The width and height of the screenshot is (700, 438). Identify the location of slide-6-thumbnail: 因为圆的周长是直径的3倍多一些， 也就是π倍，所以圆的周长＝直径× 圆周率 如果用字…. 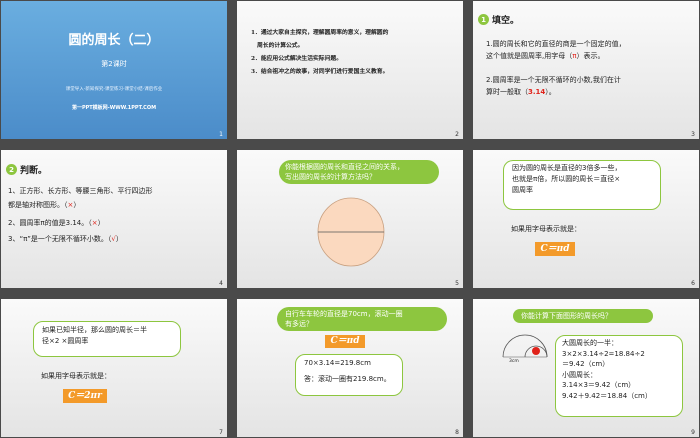
(586, 219).